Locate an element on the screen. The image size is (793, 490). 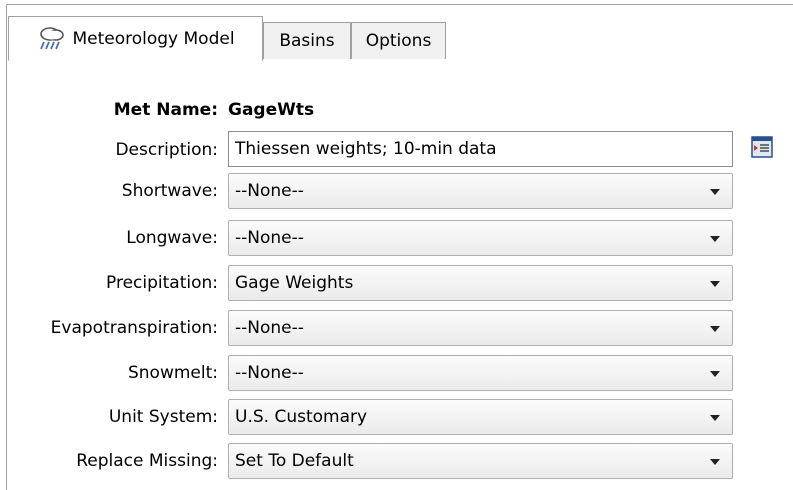
unit-system-select: U.S. Customary is located at coordinates (480, 417).